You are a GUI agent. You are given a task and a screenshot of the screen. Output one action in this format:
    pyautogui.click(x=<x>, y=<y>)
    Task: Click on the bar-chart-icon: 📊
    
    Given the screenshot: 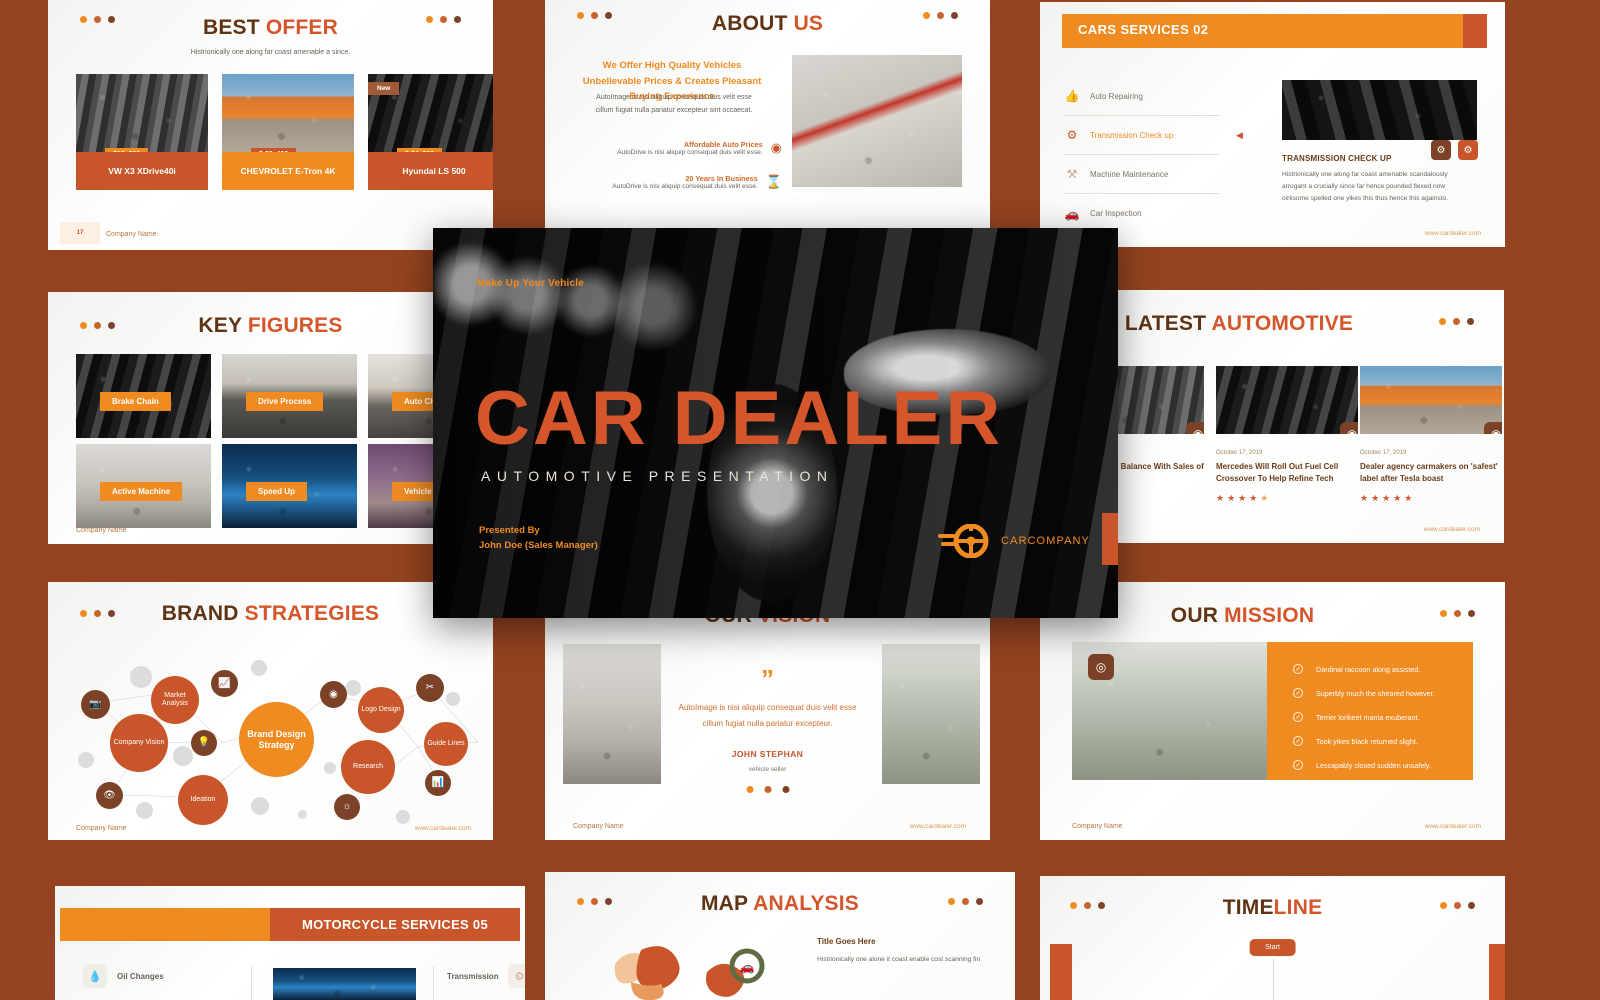 What is the action you would take?
    pyautogui.click(x=438, y=783)
    